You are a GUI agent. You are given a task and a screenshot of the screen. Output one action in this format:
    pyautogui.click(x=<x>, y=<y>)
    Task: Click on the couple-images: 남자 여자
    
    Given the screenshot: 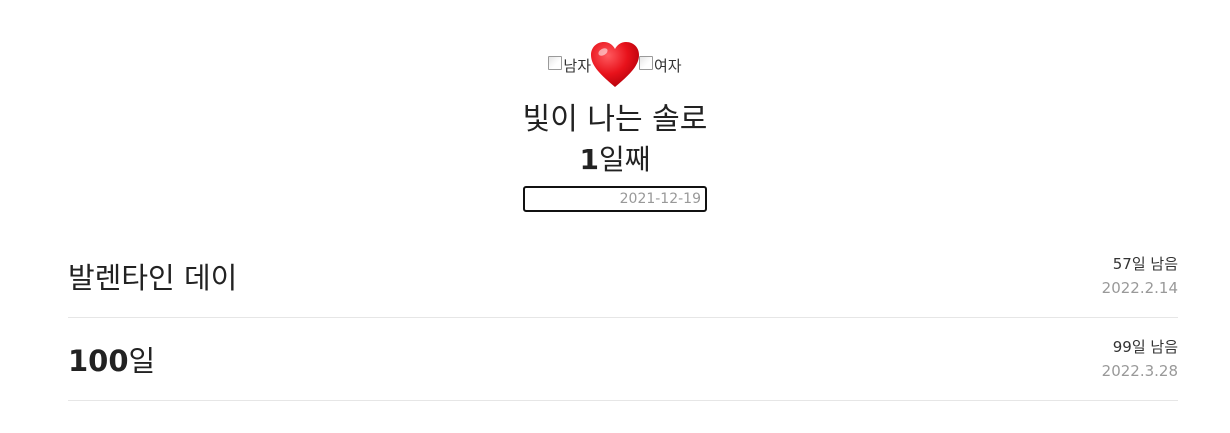 What is the action you would take?
    pyautogui.click(x=615, y=65)
    